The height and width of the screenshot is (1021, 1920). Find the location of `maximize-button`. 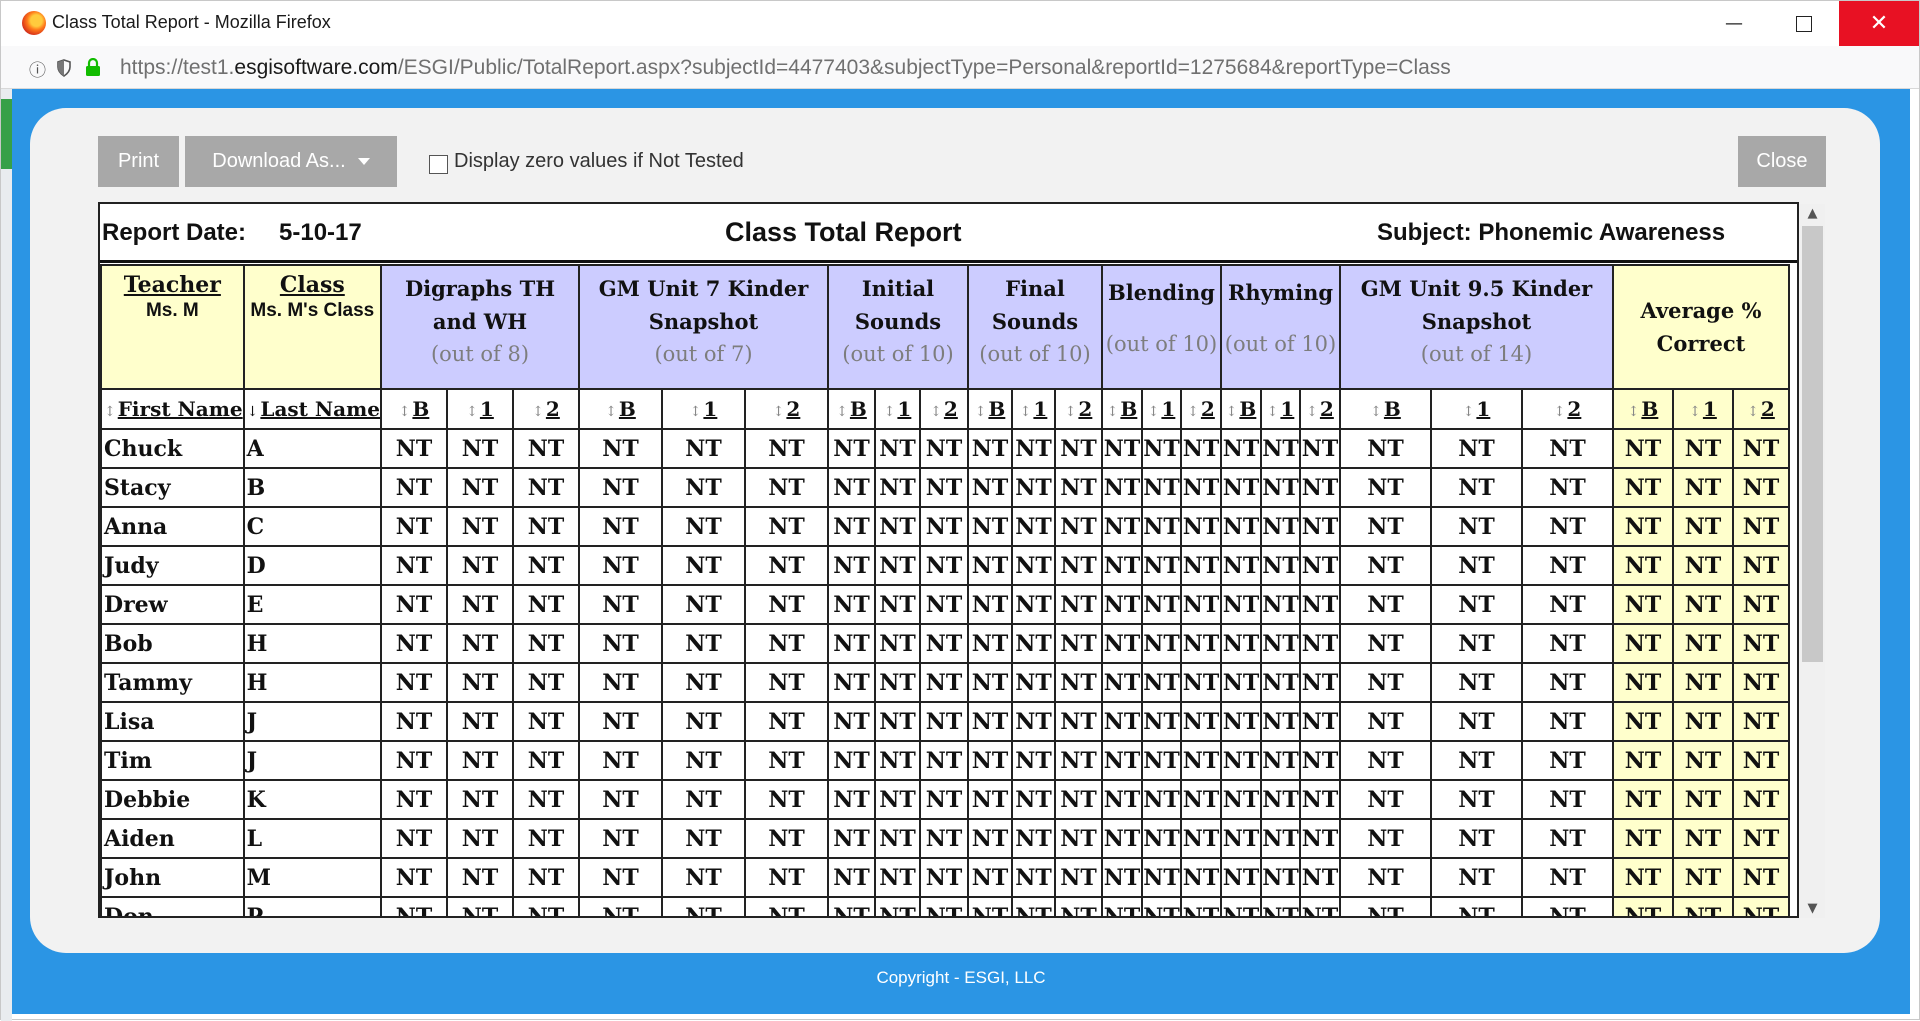

maximize-button is located at coordinates (1804, 23).